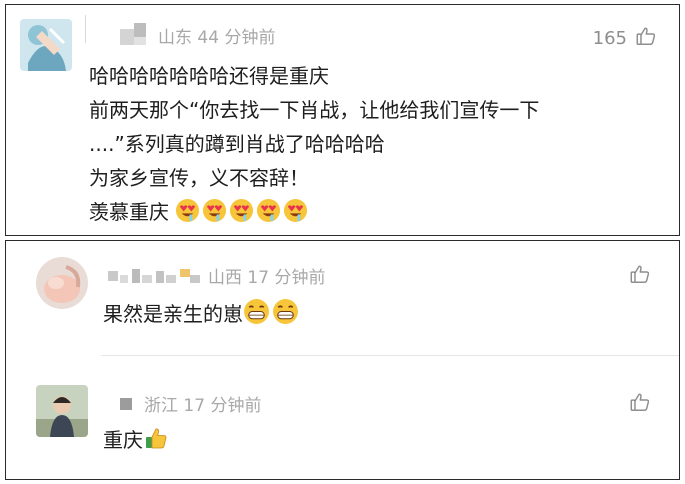 This screenshot has height=484, width=685. I want to click on comment-line-last: 羡慕重庆, so click(314, 214).